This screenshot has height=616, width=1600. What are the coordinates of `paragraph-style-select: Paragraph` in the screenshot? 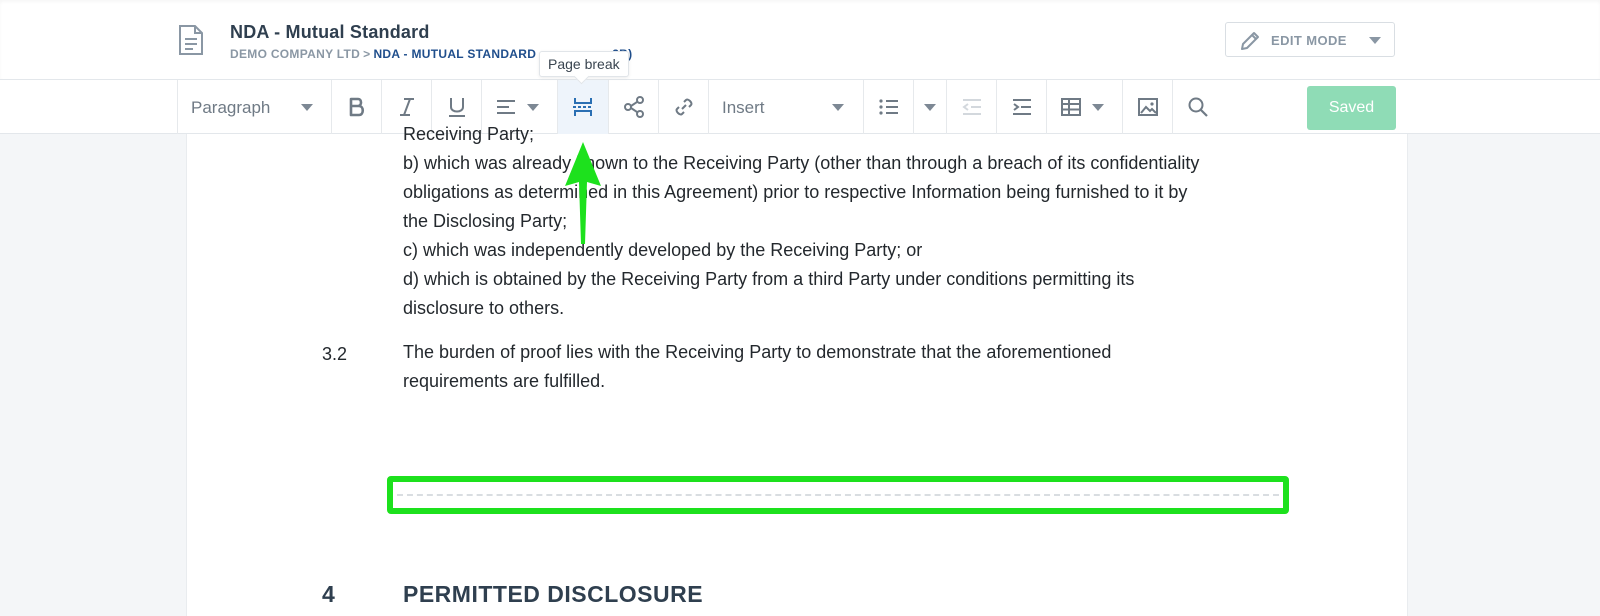 It's located at (254, 107).